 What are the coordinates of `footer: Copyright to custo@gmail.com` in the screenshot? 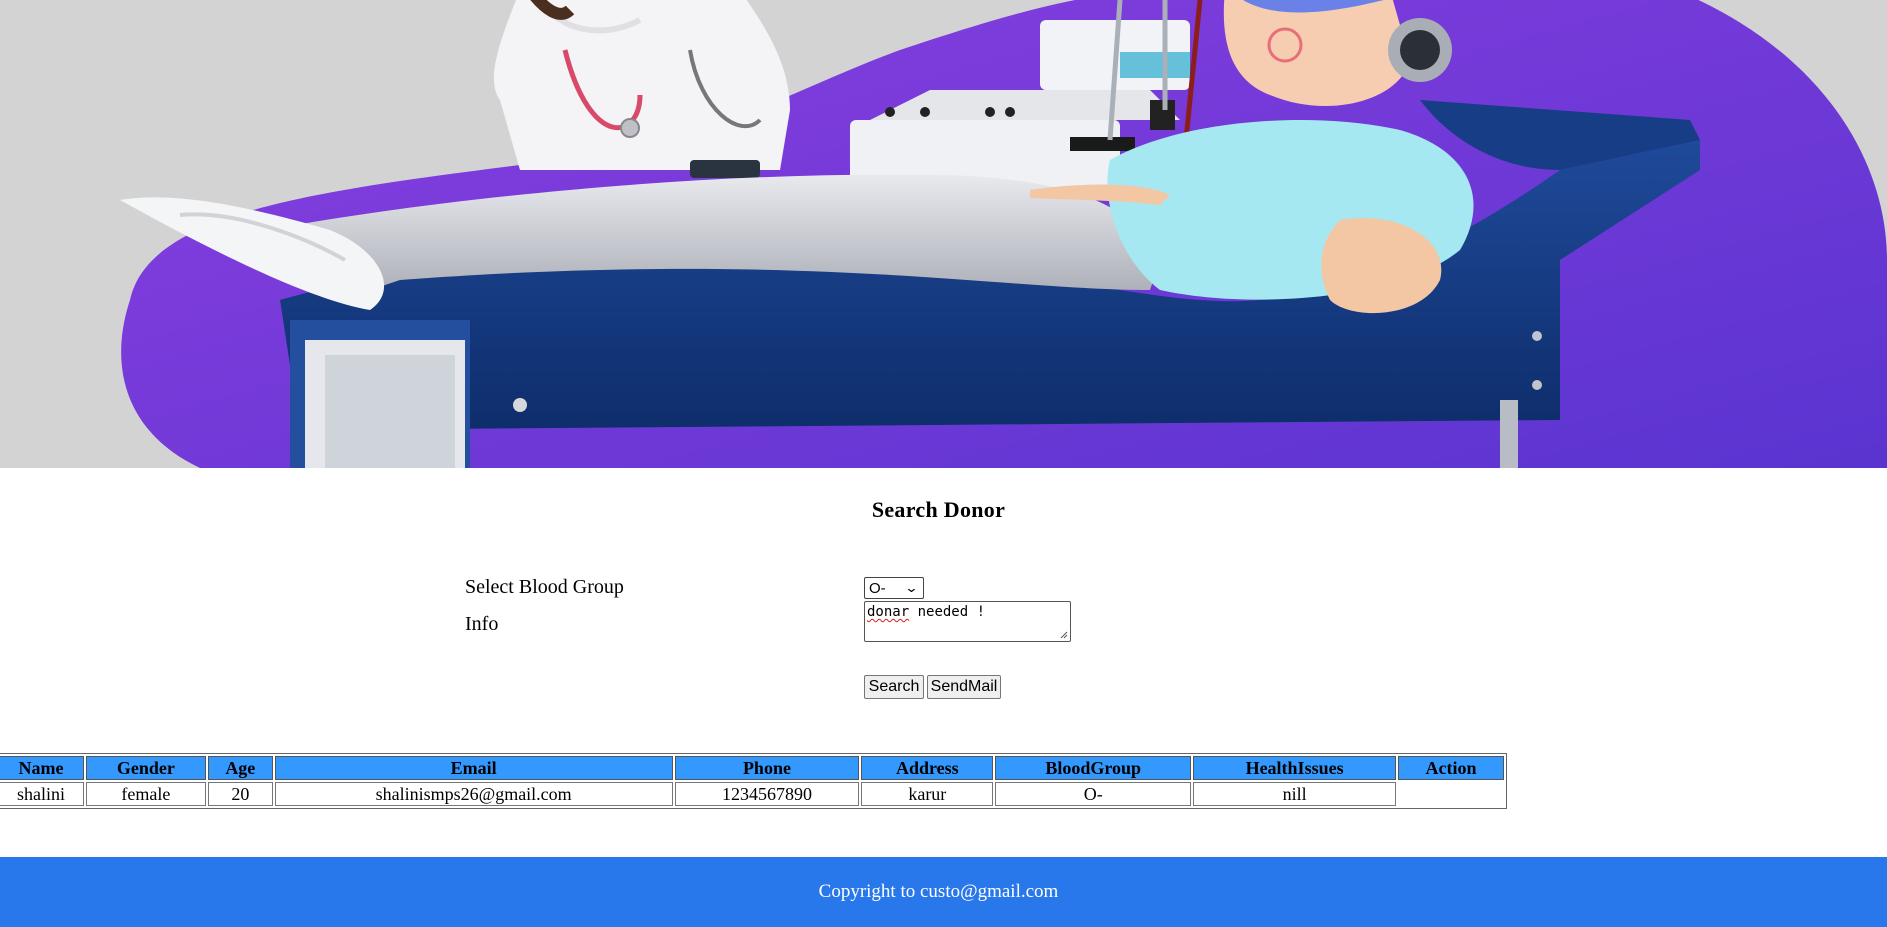 It's located at (943, 892).